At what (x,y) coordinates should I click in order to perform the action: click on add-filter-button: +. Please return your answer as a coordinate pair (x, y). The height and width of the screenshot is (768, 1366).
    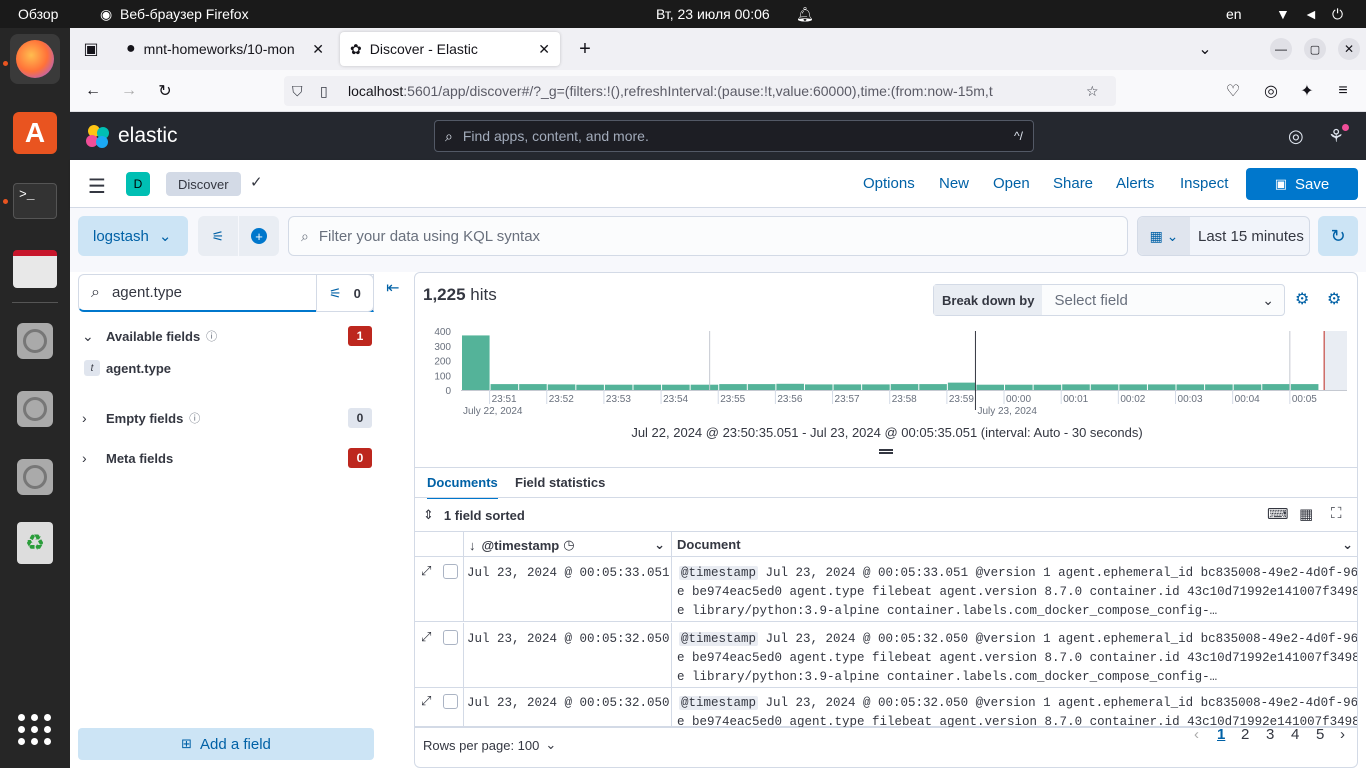
    Looking at the image, I should click on (259, 236).